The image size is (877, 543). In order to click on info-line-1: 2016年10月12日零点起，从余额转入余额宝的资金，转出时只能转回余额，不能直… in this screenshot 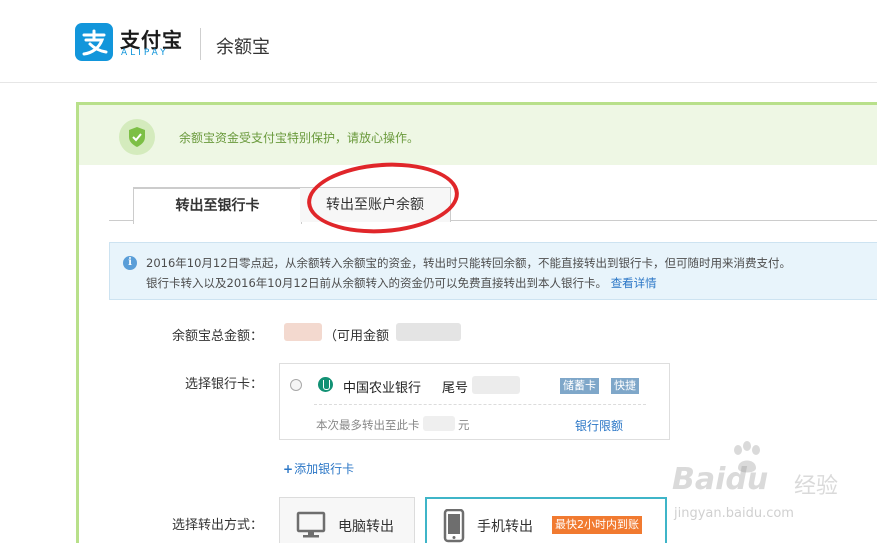, I will do `click(469, 263)`.